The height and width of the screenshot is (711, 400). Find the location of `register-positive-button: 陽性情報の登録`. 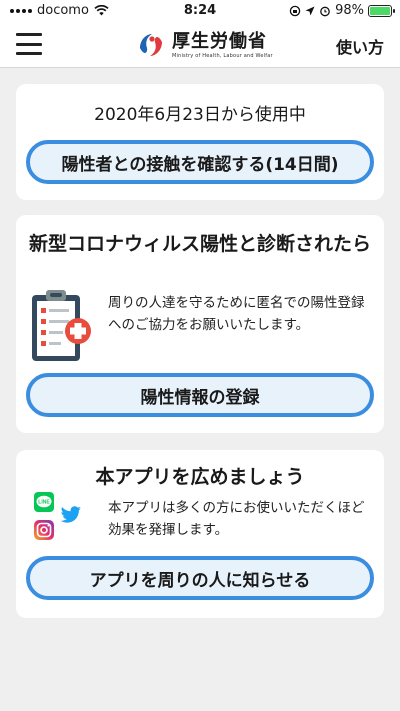

register-positive-button: 陽性情報の登録 is located at coordinates (200, 395).